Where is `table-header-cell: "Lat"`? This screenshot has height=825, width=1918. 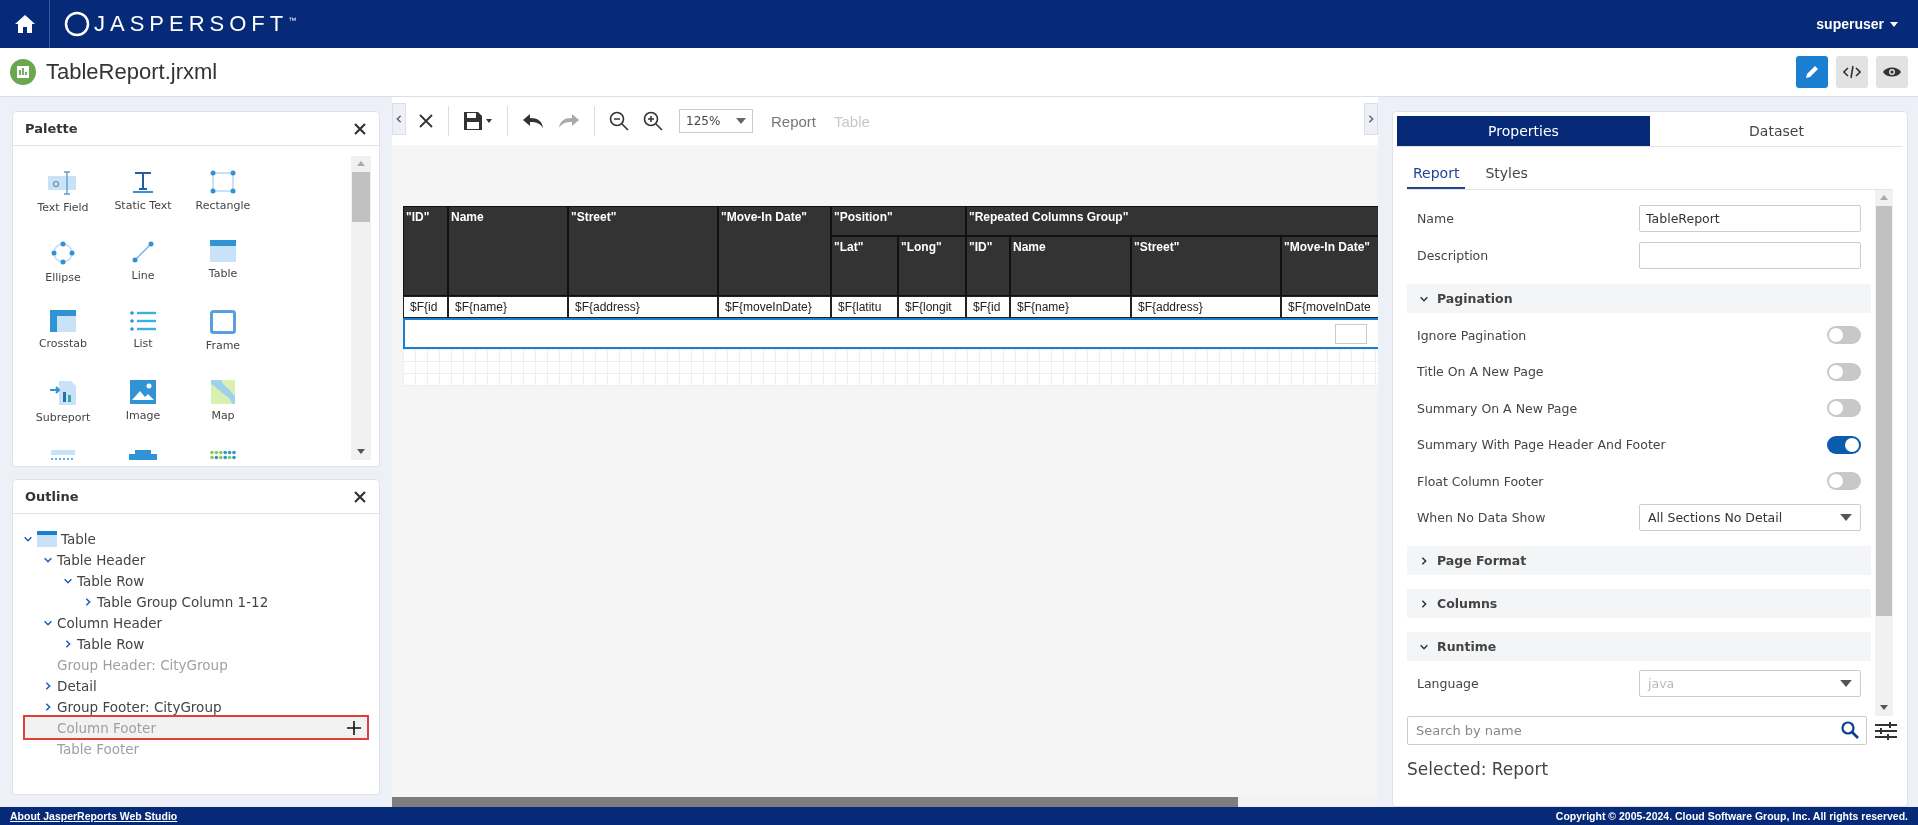
table-header-cell: "Lat" is located at coordinates (864, 266).